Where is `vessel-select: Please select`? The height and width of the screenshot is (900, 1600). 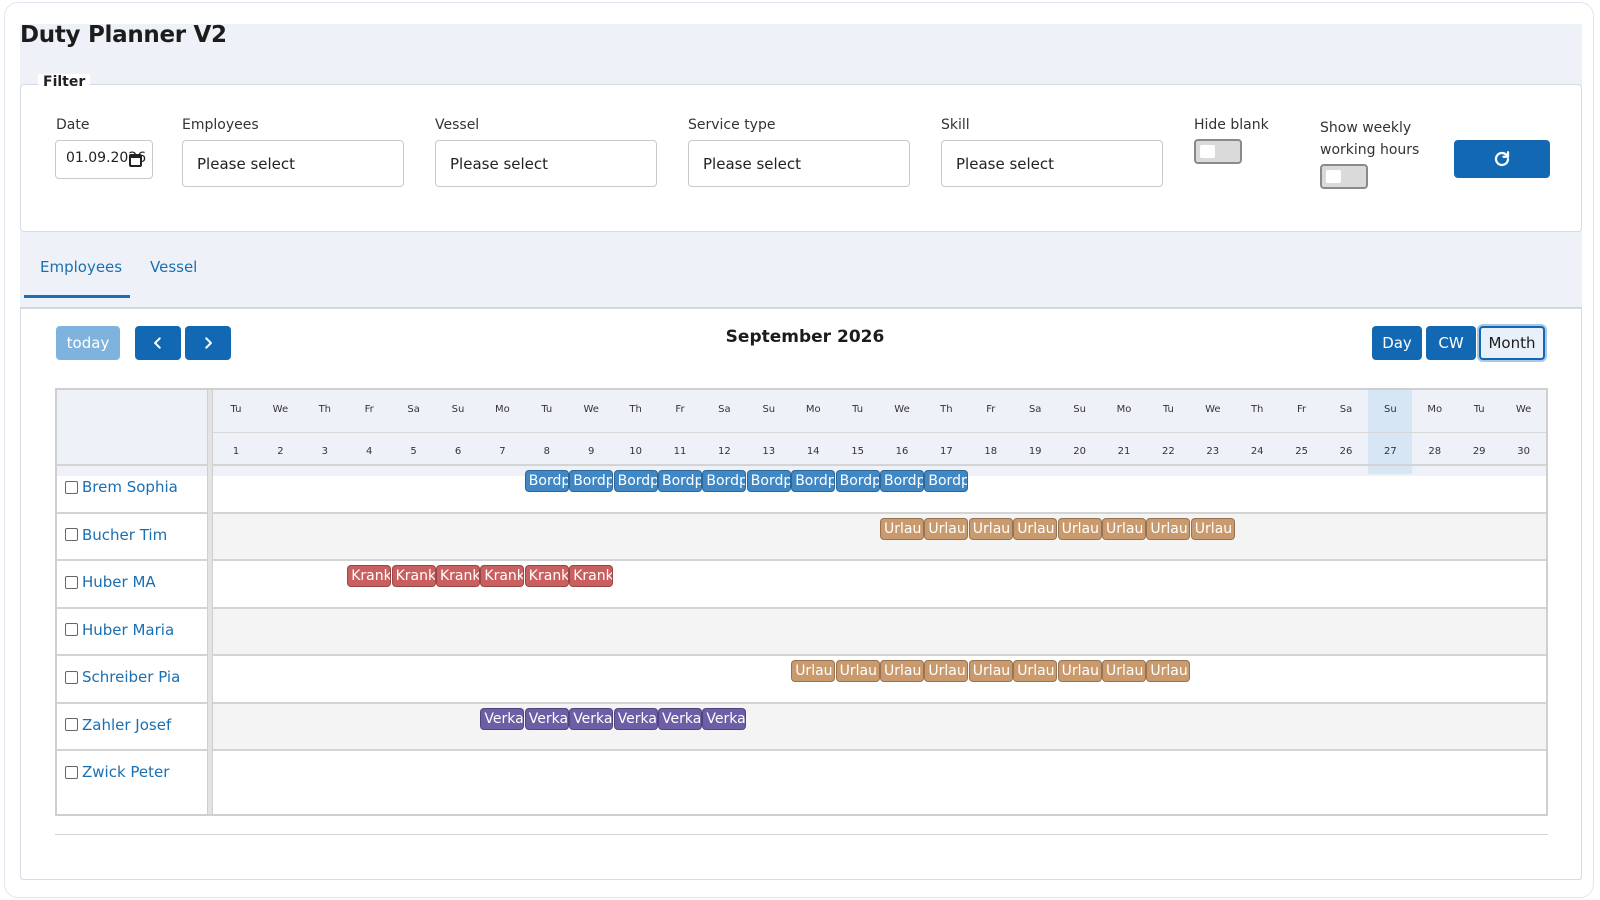
vessel-select: Please select is located at coordinates (546, 163).